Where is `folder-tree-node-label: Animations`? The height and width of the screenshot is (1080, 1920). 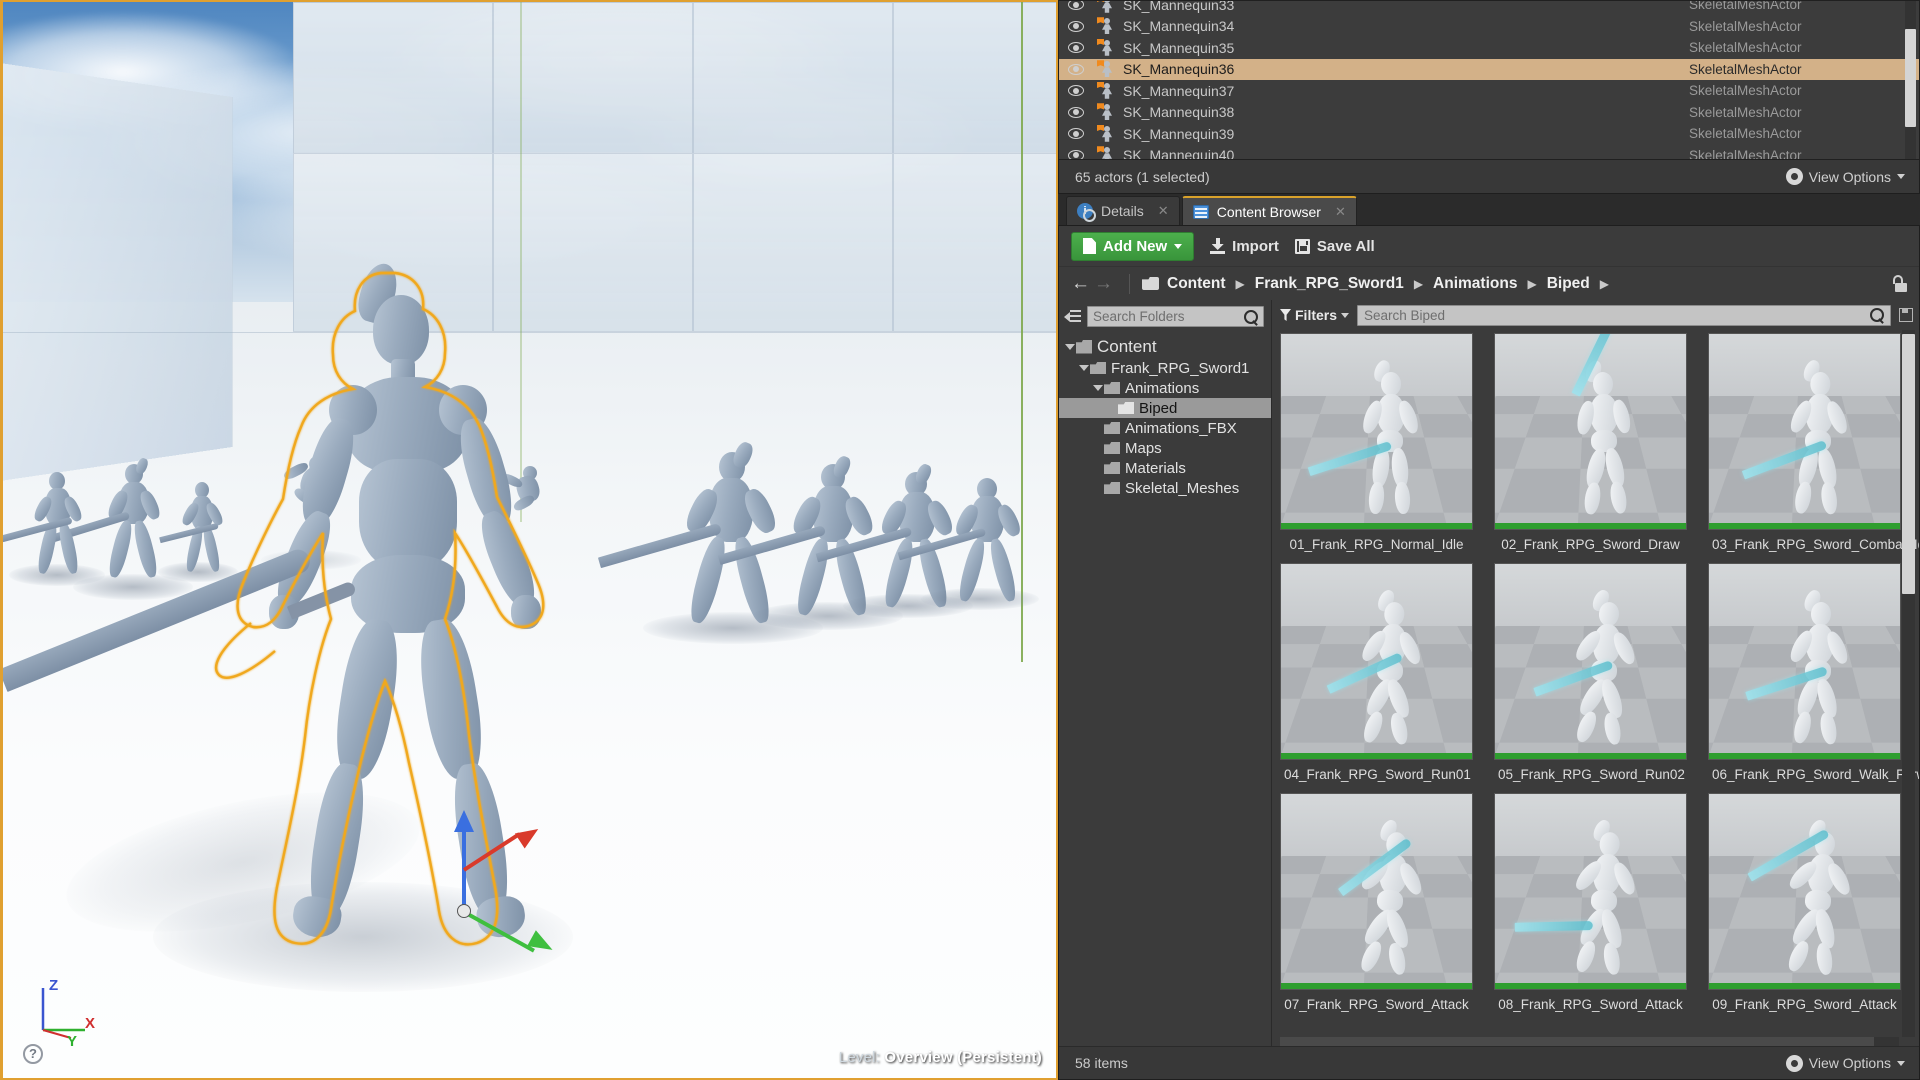 folder-tree-node-label: Animations is located at coordinates (1162, 388).